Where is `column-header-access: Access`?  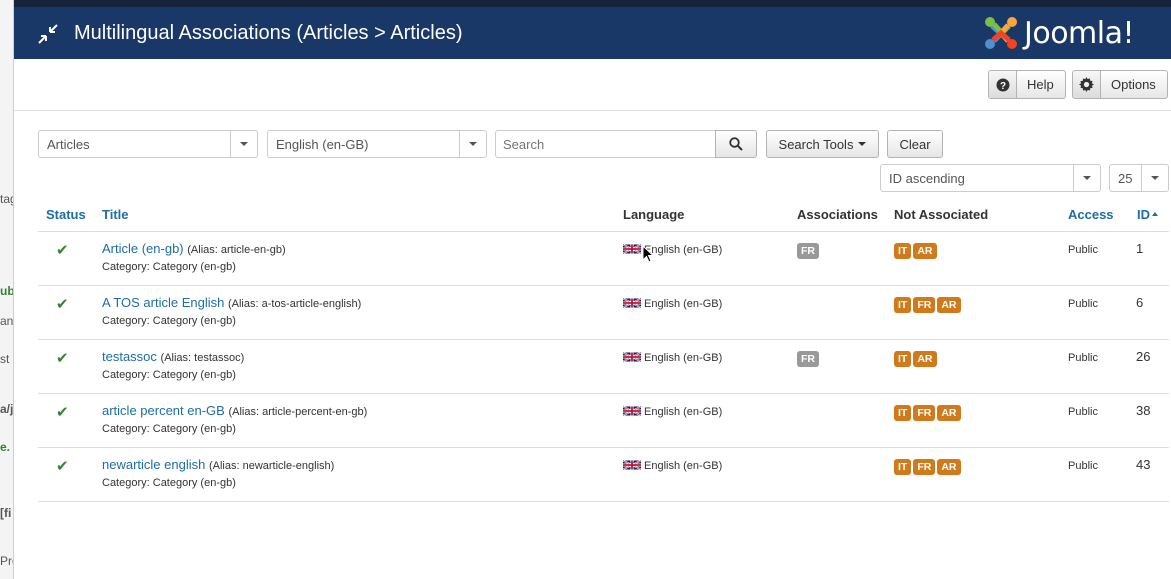 column-header-access: Access is located at coordinates (1099, 215).